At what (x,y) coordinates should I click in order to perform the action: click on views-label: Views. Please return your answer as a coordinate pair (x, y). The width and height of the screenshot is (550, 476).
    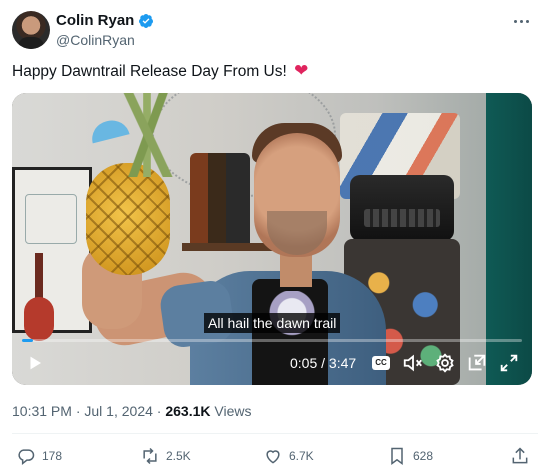
    Looking at the image, I should click on (231, 411).